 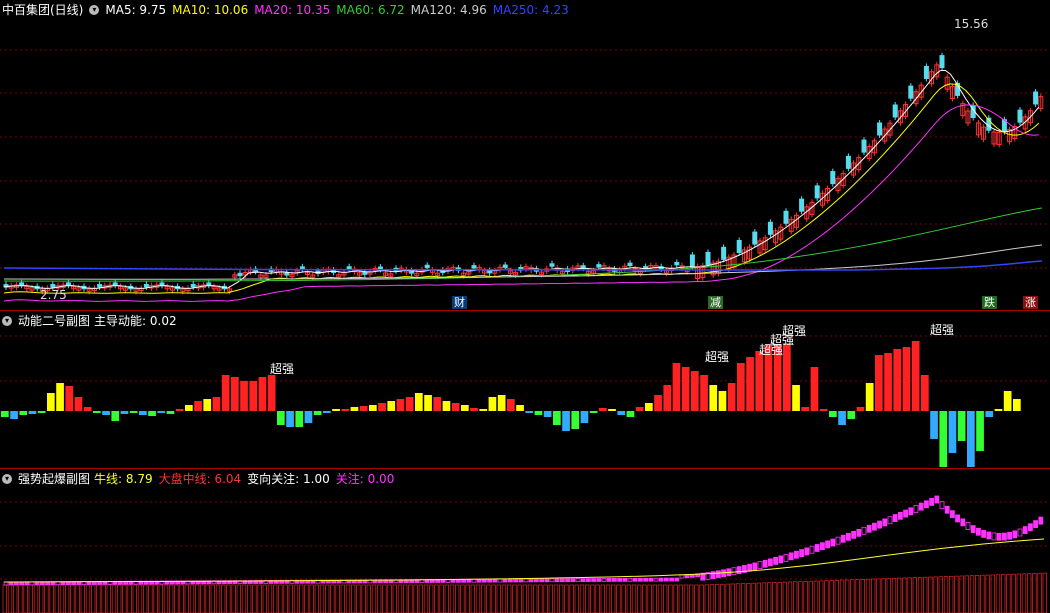 I want to click on event-tag-cai: 财, so click(x=459, y=302).